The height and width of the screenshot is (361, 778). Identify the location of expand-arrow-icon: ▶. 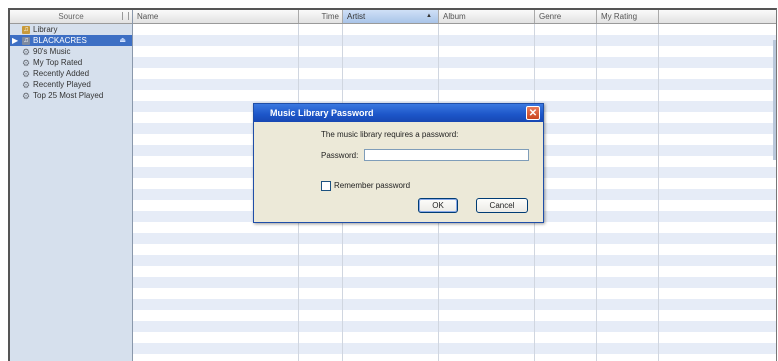
(15, 40).